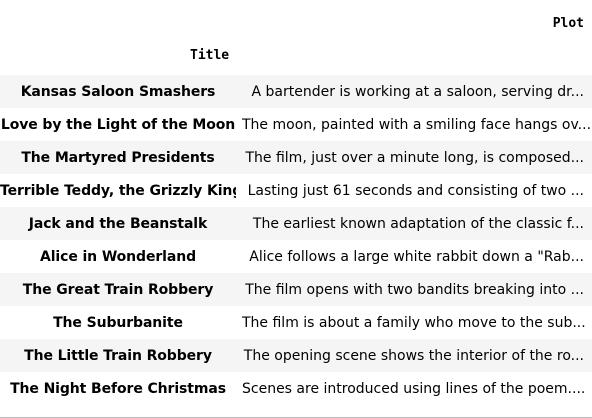  Describe the element at coordinates (118, 157) in the screenshot. I see `row-title: The Martyred Presidents` at that location.